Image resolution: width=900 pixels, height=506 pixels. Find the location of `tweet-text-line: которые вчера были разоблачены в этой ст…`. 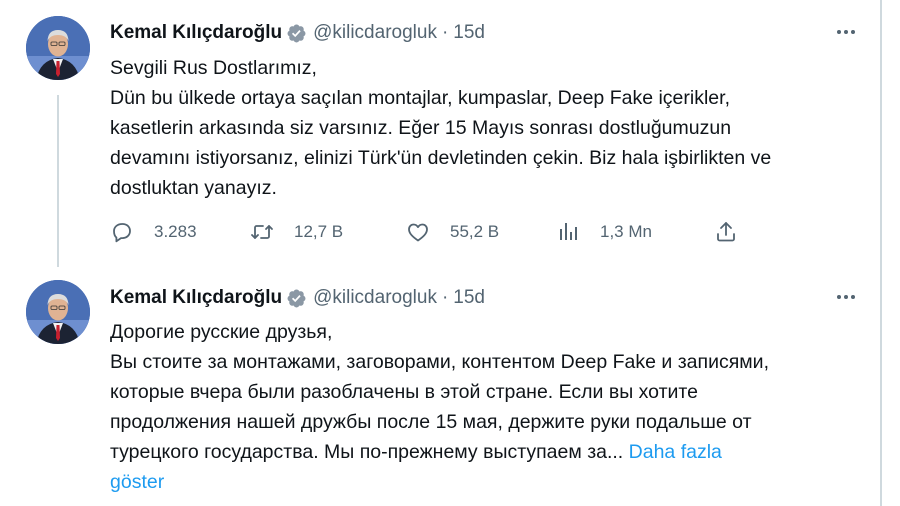

tweet-text-line: которые вчера были разоблачены в этой ст… is located at coordinates (404, 392).